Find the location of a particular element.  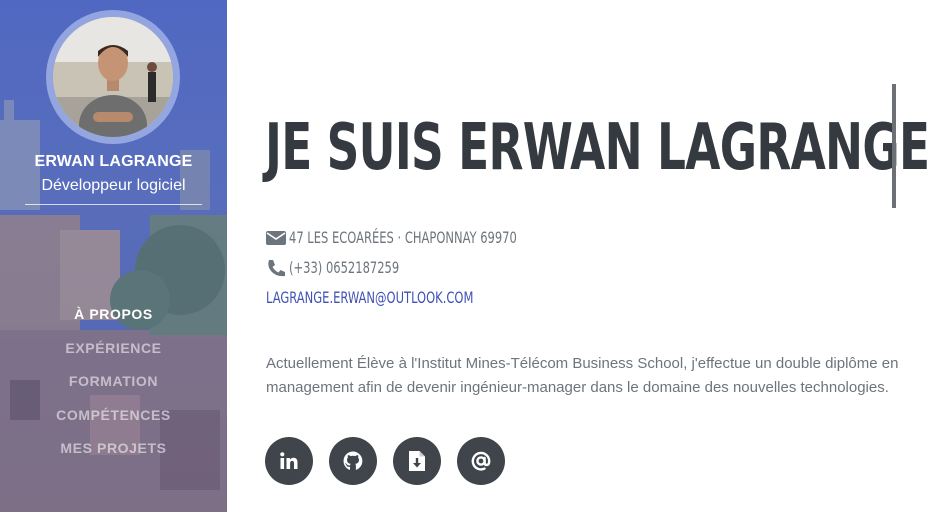

address-line: 47 LES ECOARÉES · CHAPONNAY 69970 is located at coordinates (420, 238).